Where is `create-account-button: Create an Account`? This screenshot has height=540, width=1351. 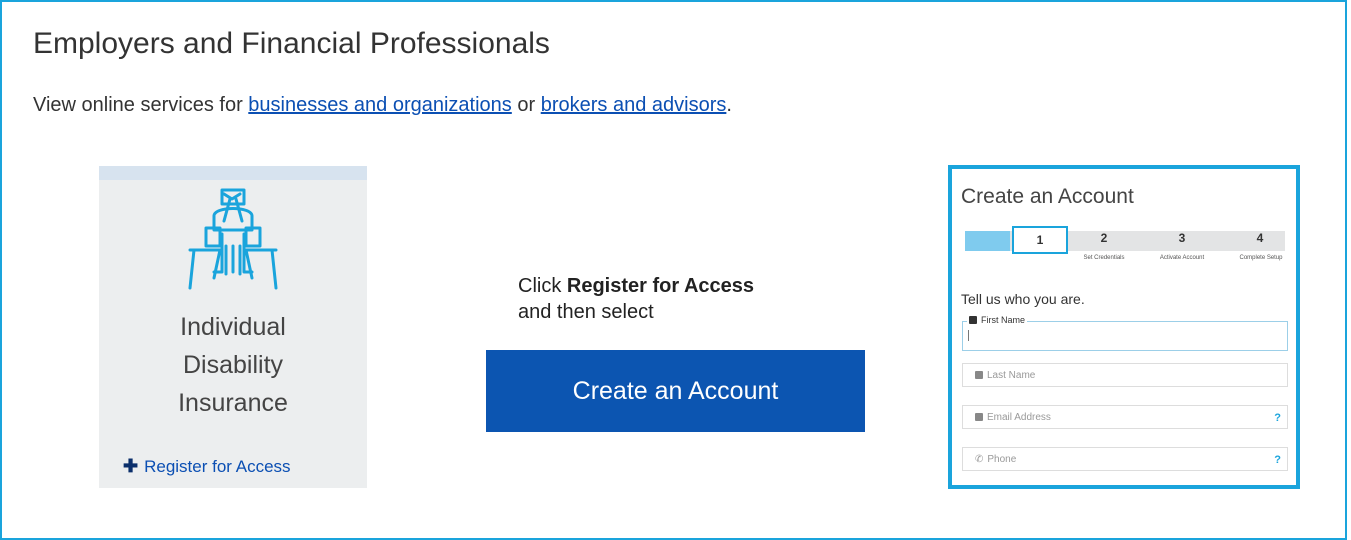
create-account-button: Create an Account is located at coordinates (675, 391).